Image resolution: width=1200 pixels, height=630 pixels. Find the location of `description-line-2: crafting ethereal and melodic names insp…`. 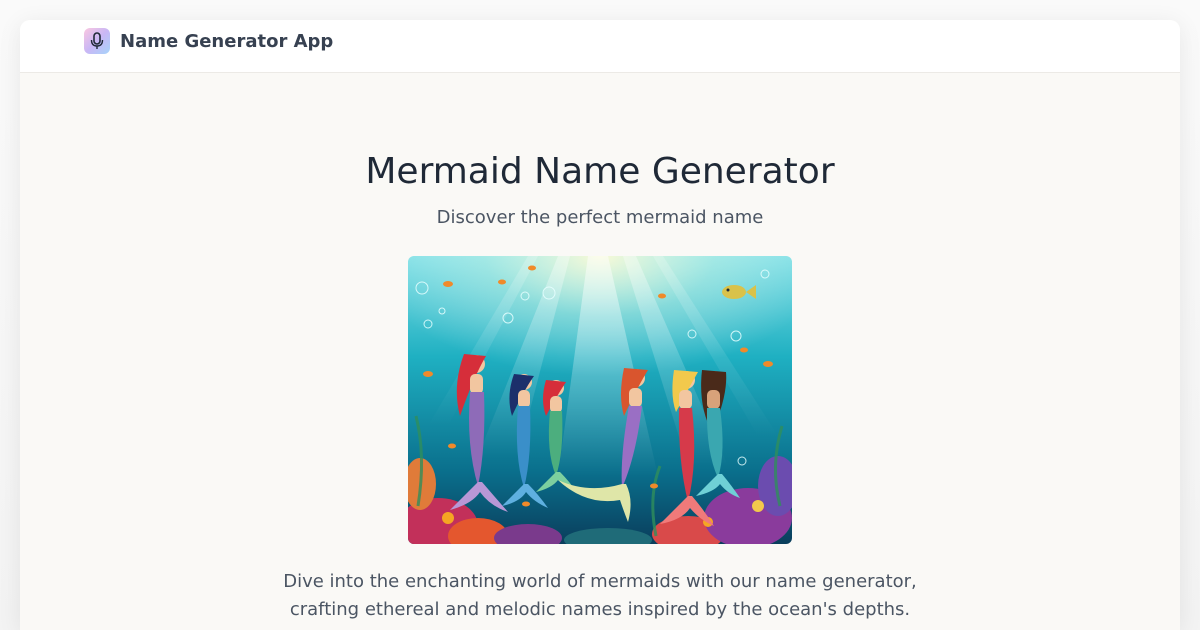

description-line-2: crafting ethereal and melodic names insp… is located at coordinates (600, 609).